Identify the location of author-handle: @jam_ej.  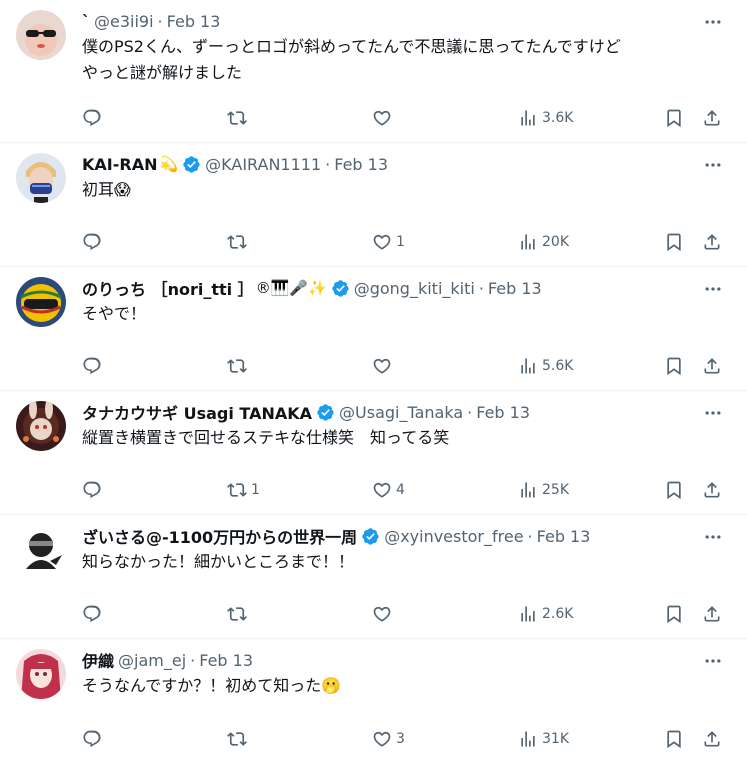
(152, 660).